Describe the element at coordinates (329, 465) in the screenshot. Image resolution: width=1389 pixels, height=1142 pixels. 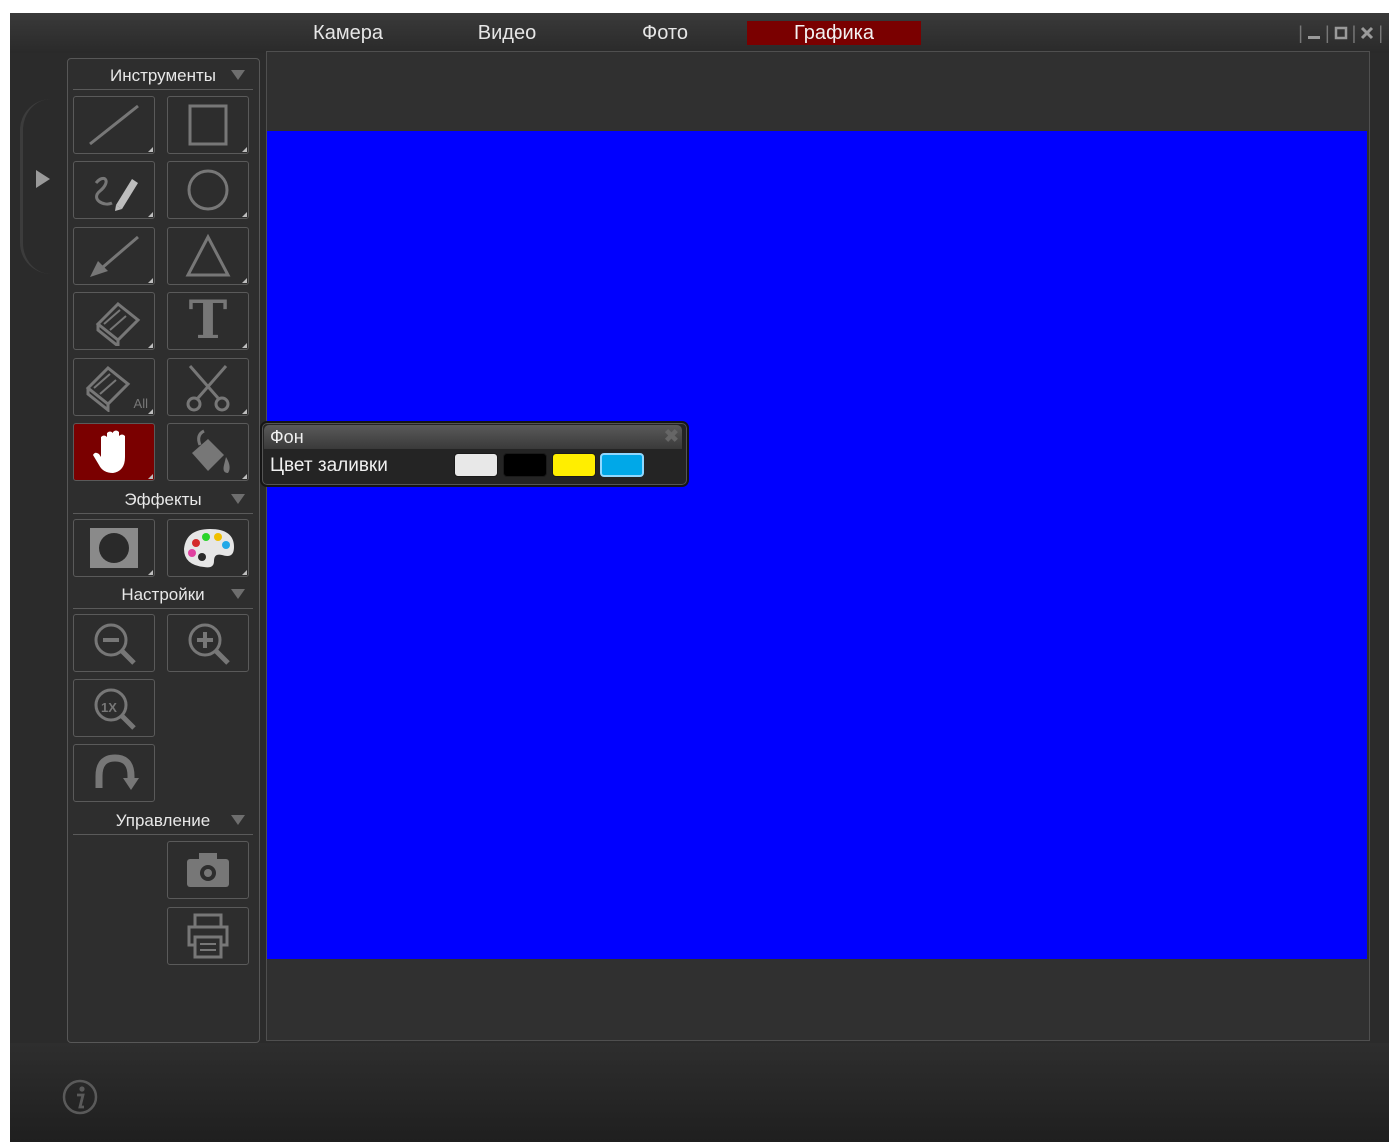
I see `fill-color-label: Цвет заливки` at that location.